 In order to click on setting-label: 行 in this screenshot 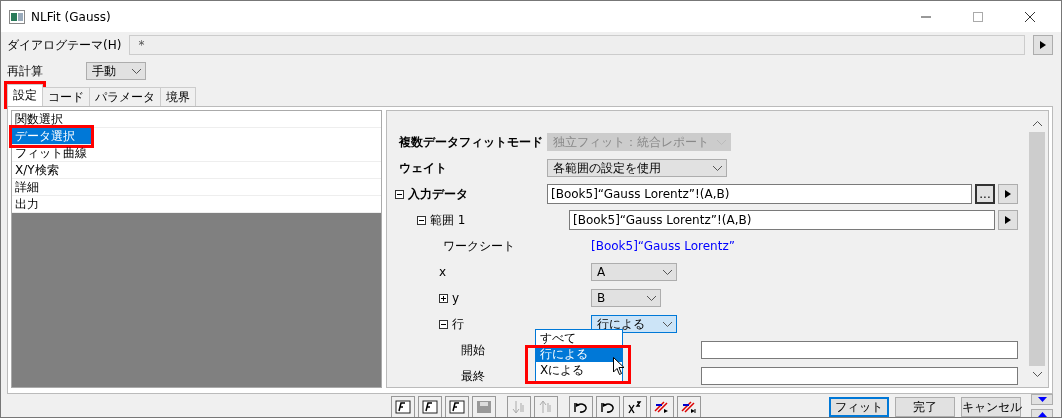, I will do `click(458, 324)`.